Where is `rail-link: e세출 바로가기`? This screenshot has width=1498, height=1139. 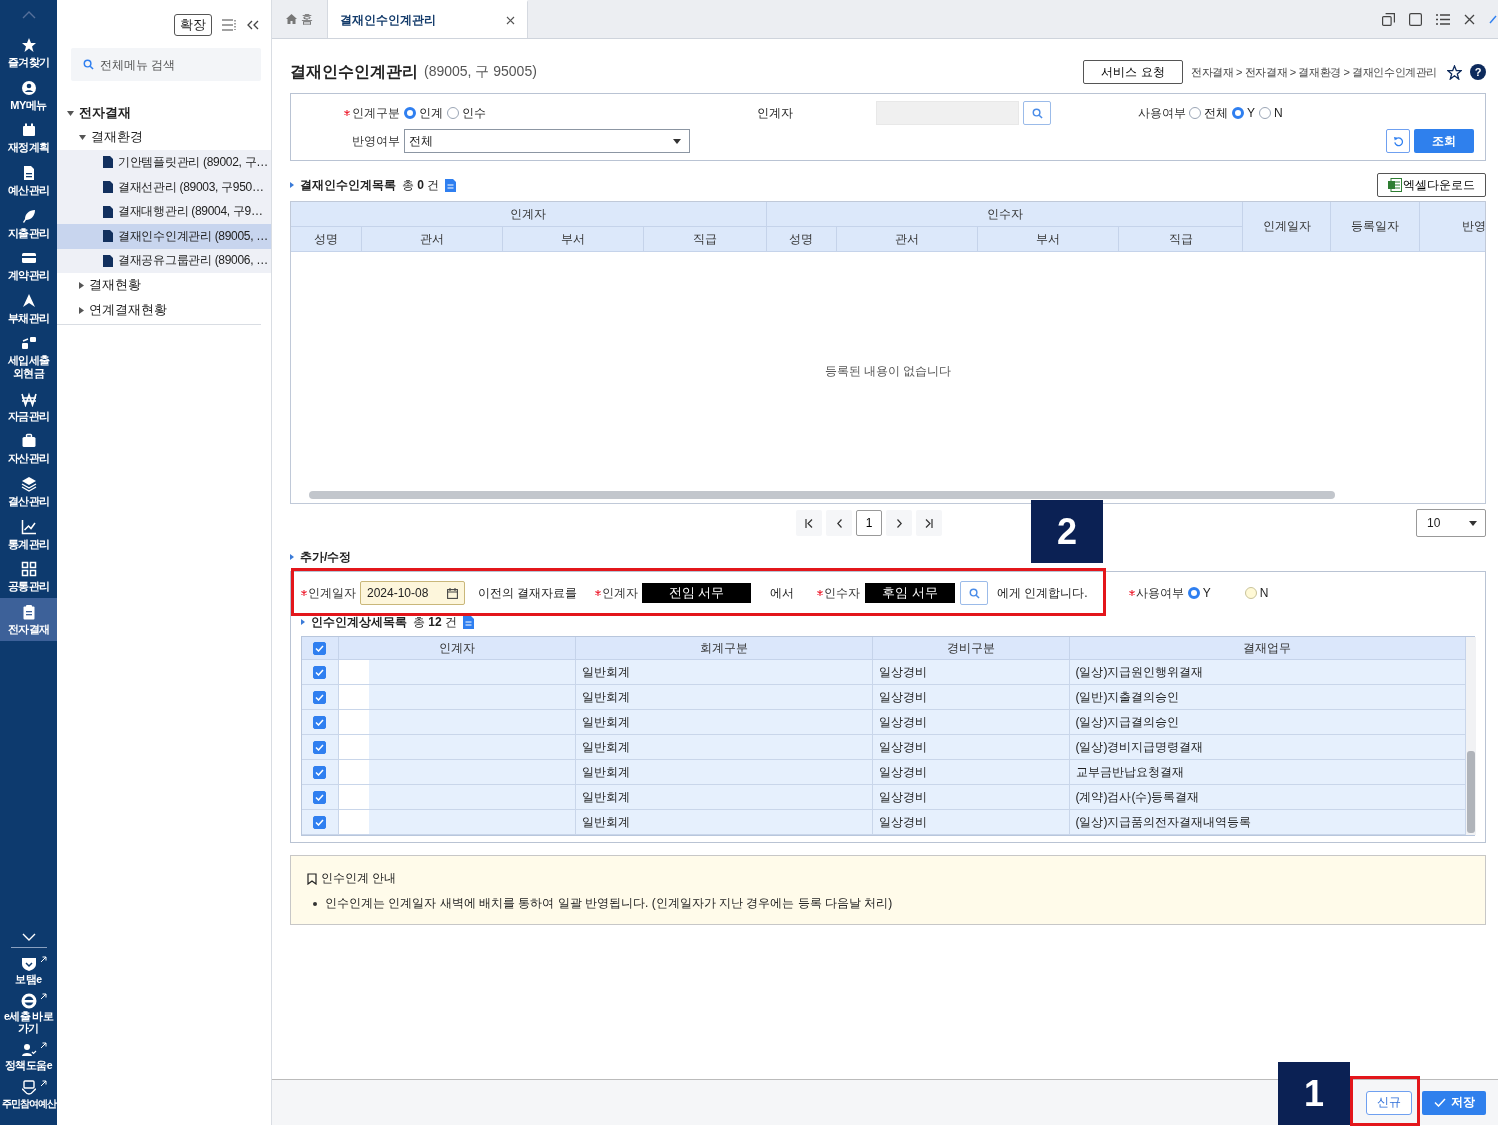 rail-link: e세출 바로가기 is located at coordinates (28, 1014).